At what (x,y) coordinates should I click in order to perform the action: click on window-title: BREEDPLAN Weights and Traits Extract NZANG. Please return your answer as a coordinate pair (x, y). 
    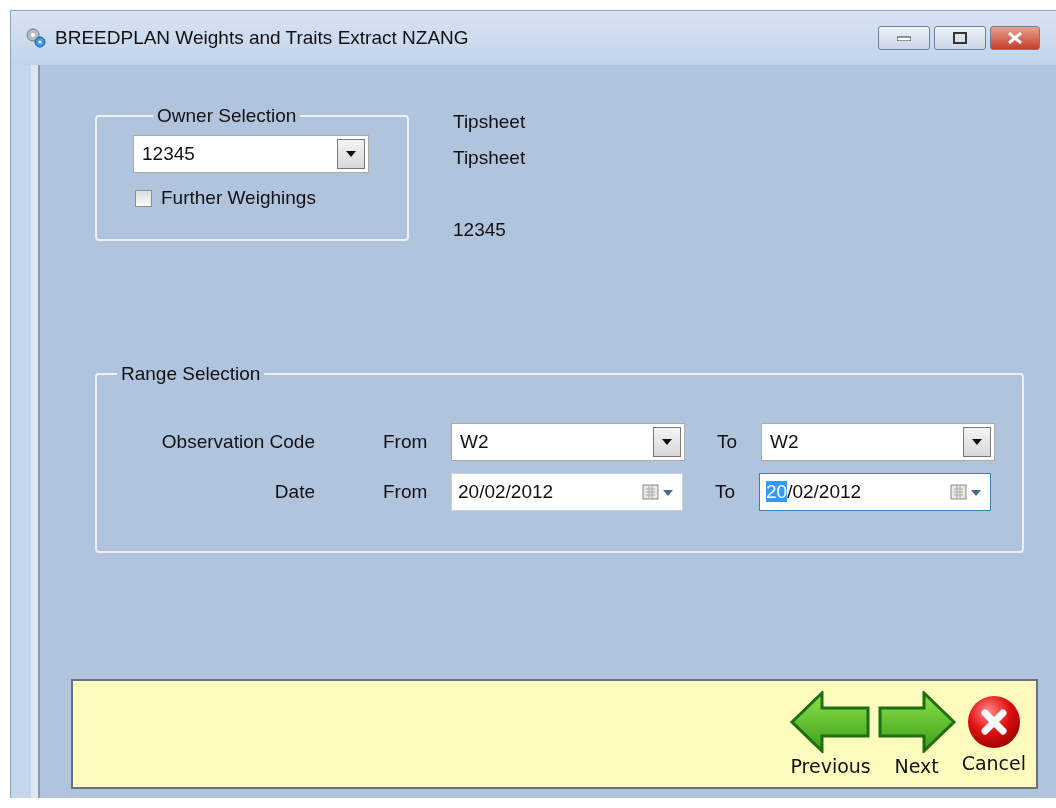
    Looking at the image, I should click on (262, 38).